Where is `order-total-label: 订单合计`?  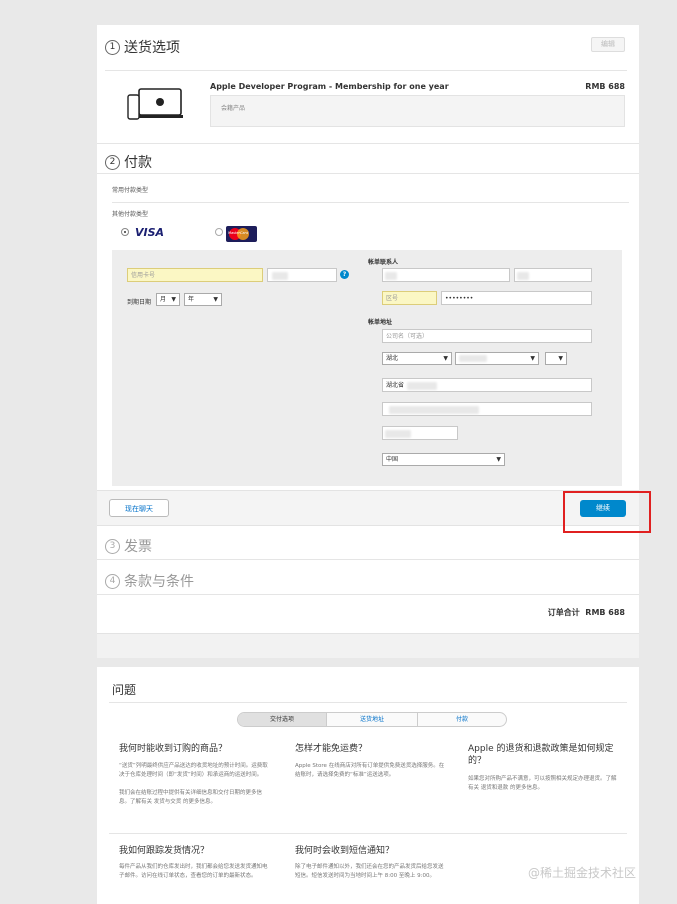
order-total-label: 订单合计 is located at coordinates (563, 612).